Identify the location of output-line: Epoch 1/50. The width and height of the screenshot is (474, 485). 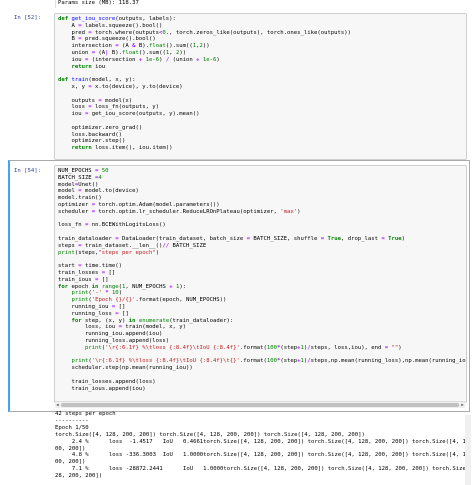
(72, 427).